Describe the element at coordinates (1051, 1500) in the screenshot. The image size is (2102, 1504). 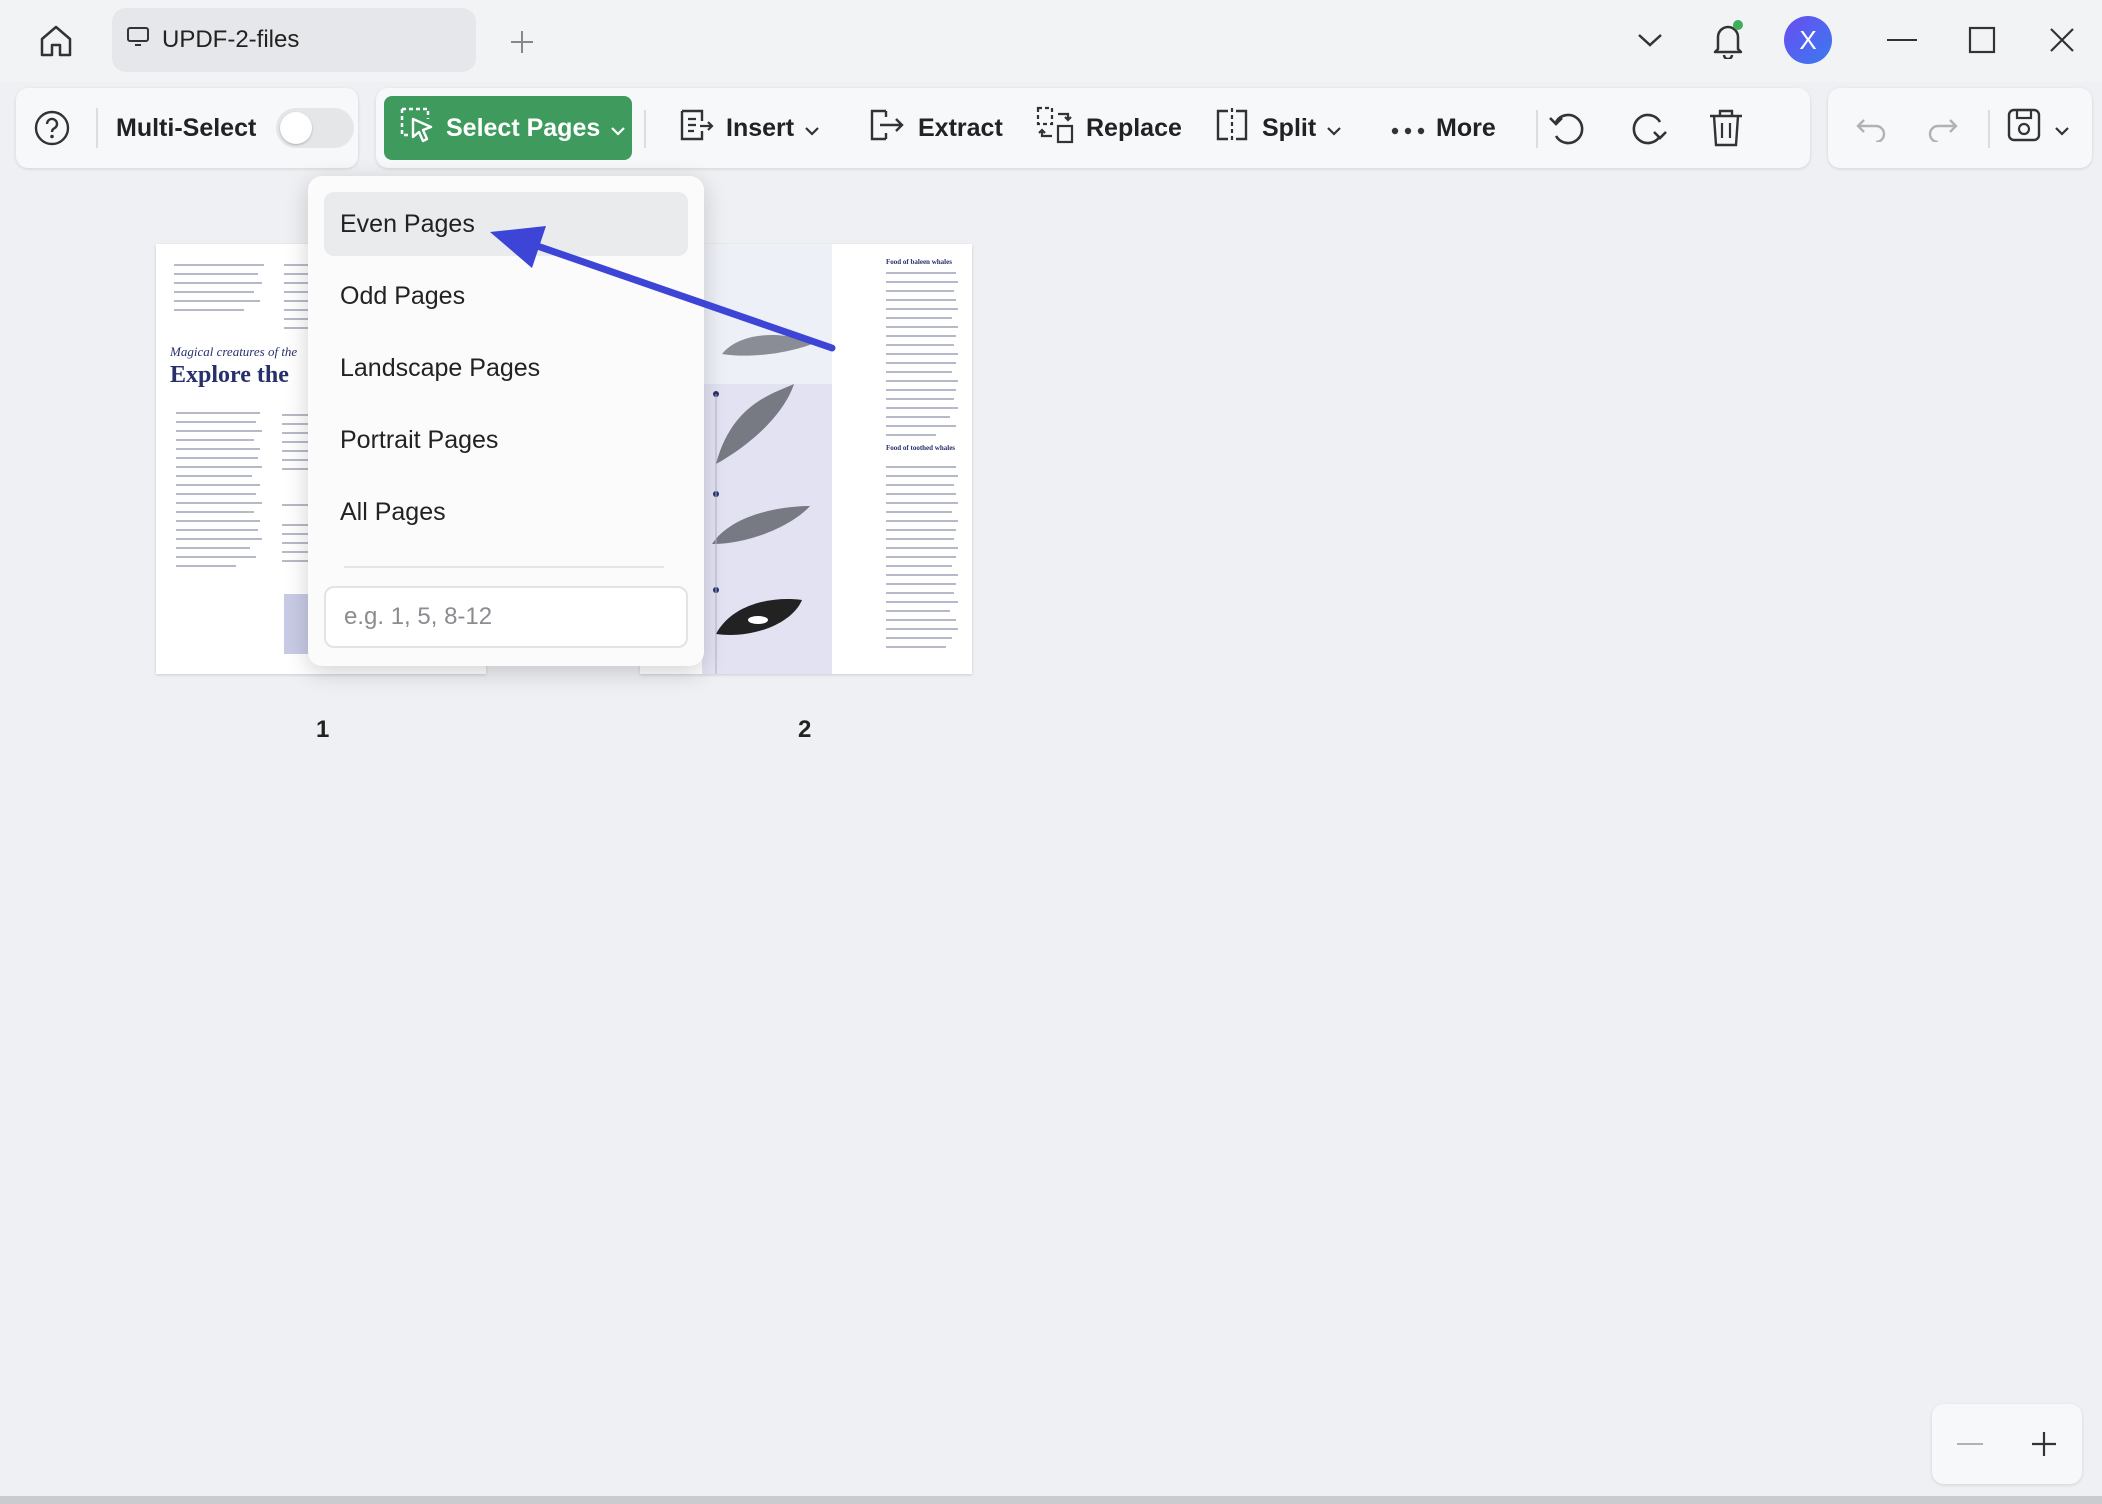
I see `window-bottom-edge` at that location.